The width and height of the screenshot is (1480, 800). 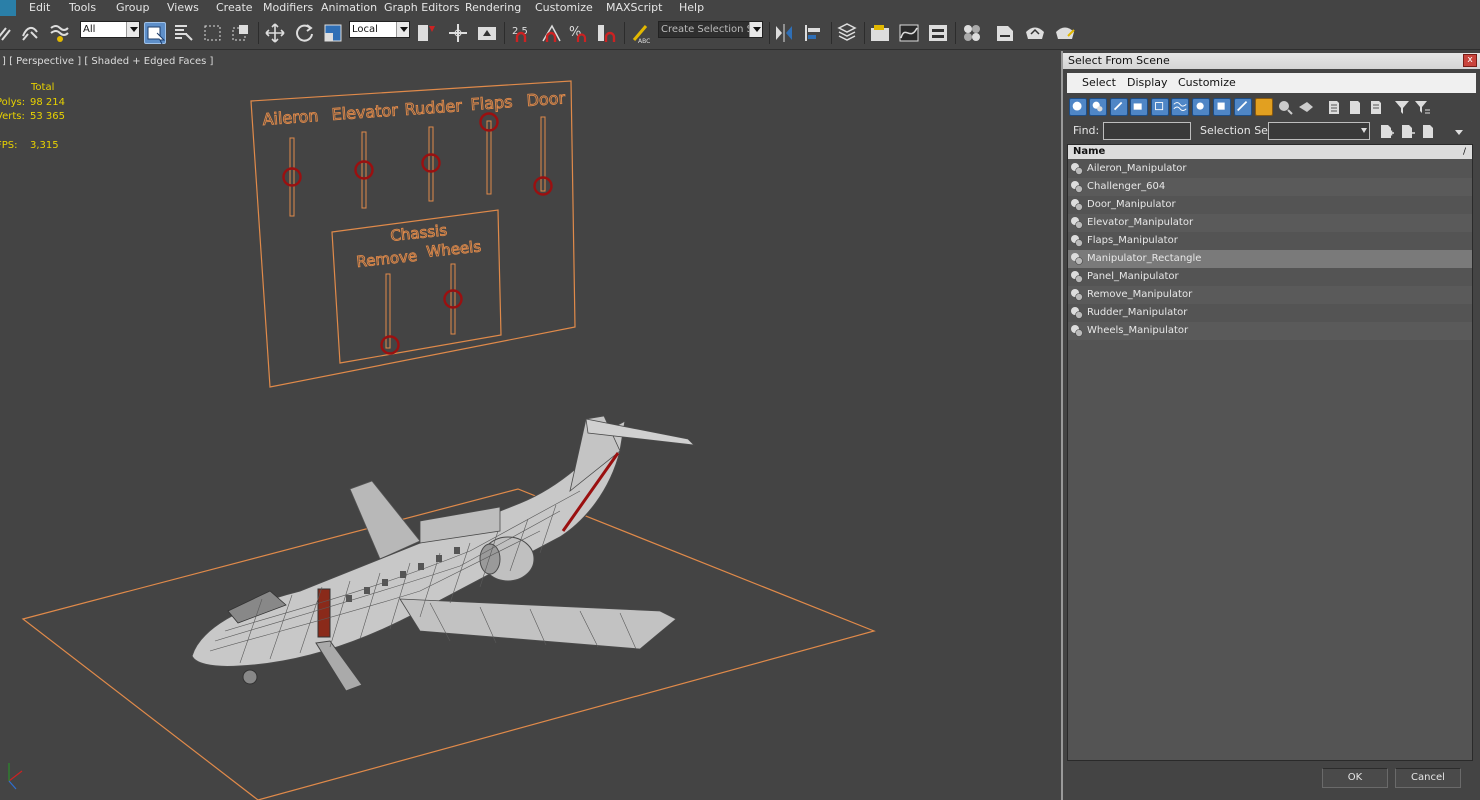 I want to click on close-icon: x, so click(x=1470, y=60).